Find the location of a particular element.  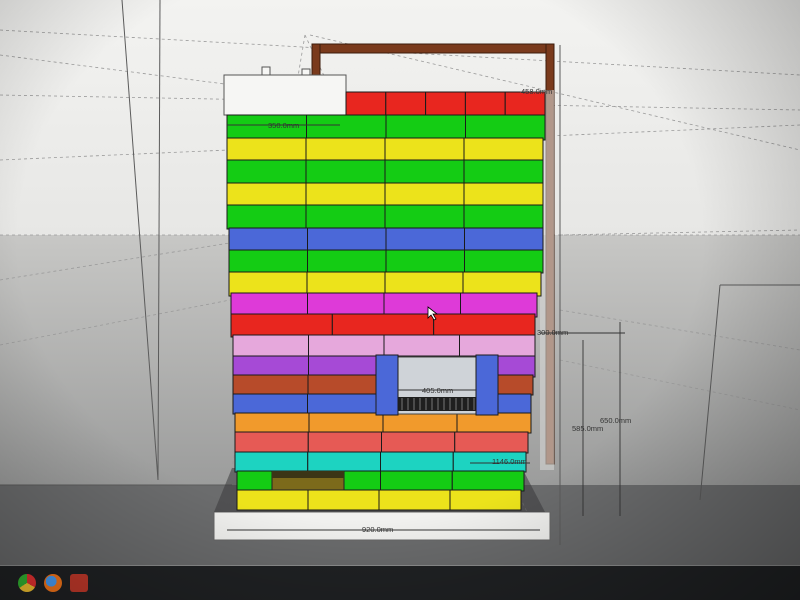

dim-top-left: 350.0mm is located at coordinates (283, 125).